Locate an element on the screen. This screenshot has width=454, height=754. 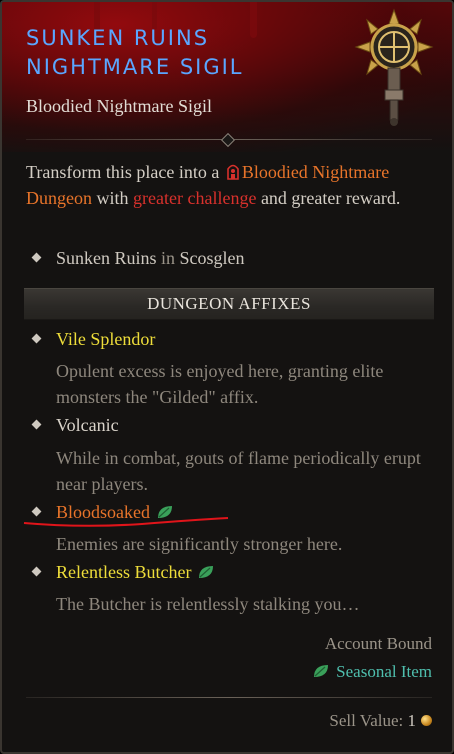
item-title: Sunken Ruins Nightmare Sigil is located at coordinates (186, 53).